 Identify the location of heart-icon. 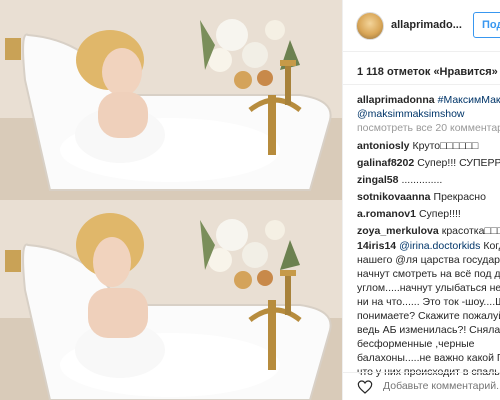
(365, 387).